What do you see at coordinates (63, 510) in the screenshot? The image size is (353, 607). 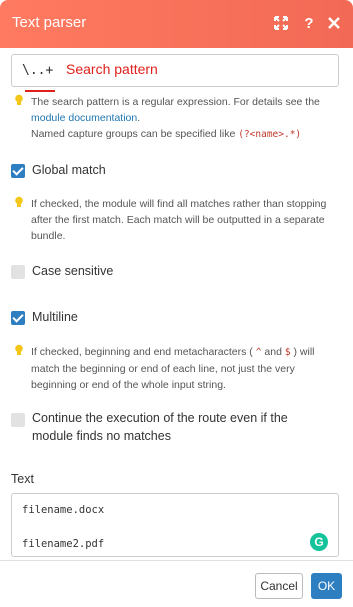 I see `text-line: filename.docx` at bounding box center [63, 510].